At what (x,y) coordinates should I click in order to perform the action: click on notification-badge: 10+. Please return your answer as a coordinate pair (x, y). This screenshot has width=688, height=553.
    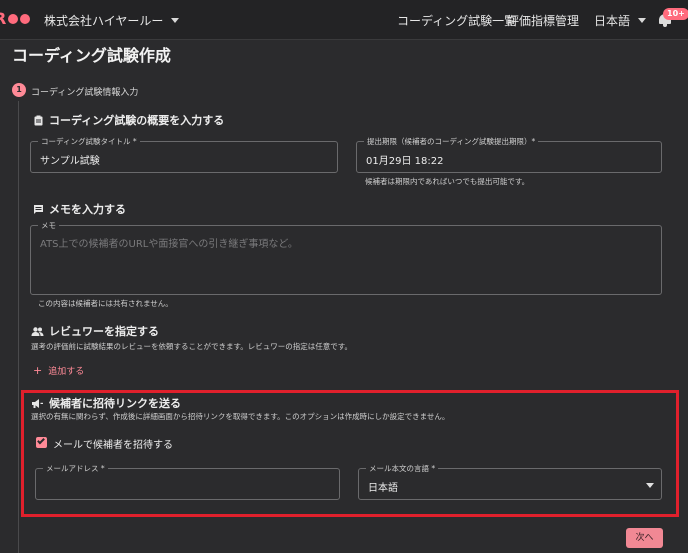
    Looking at the image, I should click on (675, 14).